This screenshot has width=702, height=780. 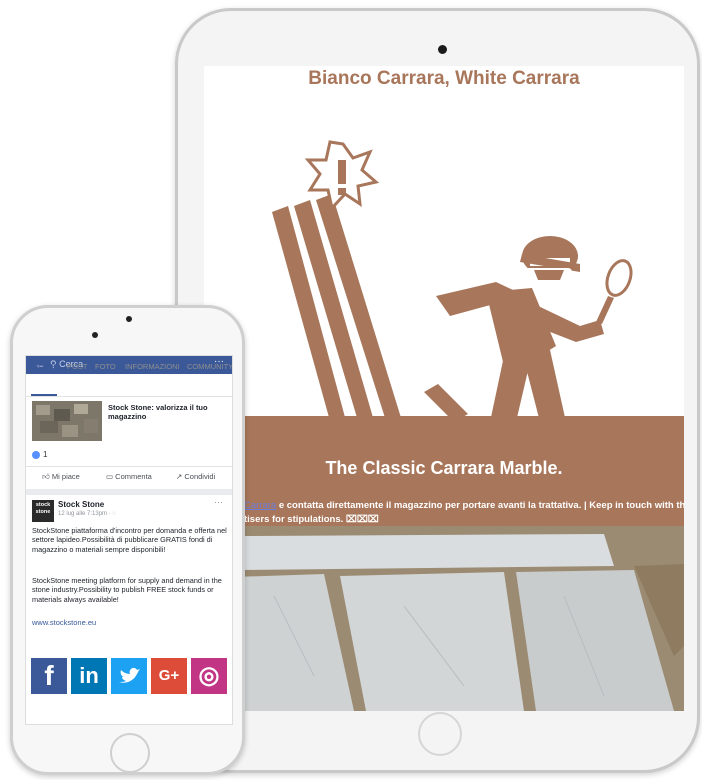 What do you see at coordinates (129, 492) in the screenshot?
I see `feed-divider` at bounding box center [129, 492].